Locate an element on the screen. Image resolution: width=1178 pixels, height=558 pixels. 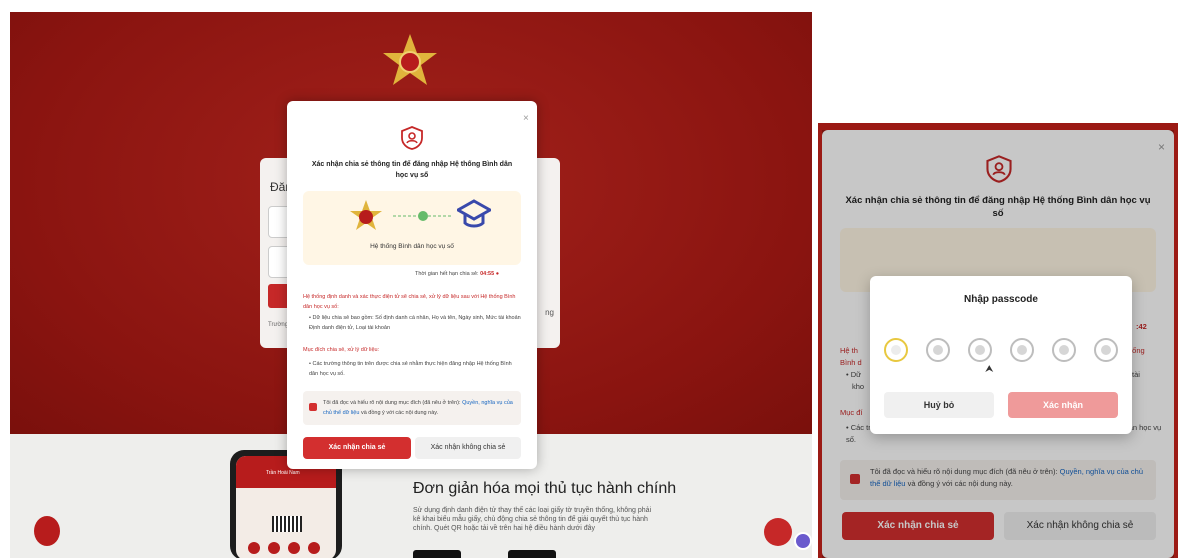
expiry-timer: Thời gian hết hạn chia sẻ: 04:55 ● is located at coordinates (457, 274).